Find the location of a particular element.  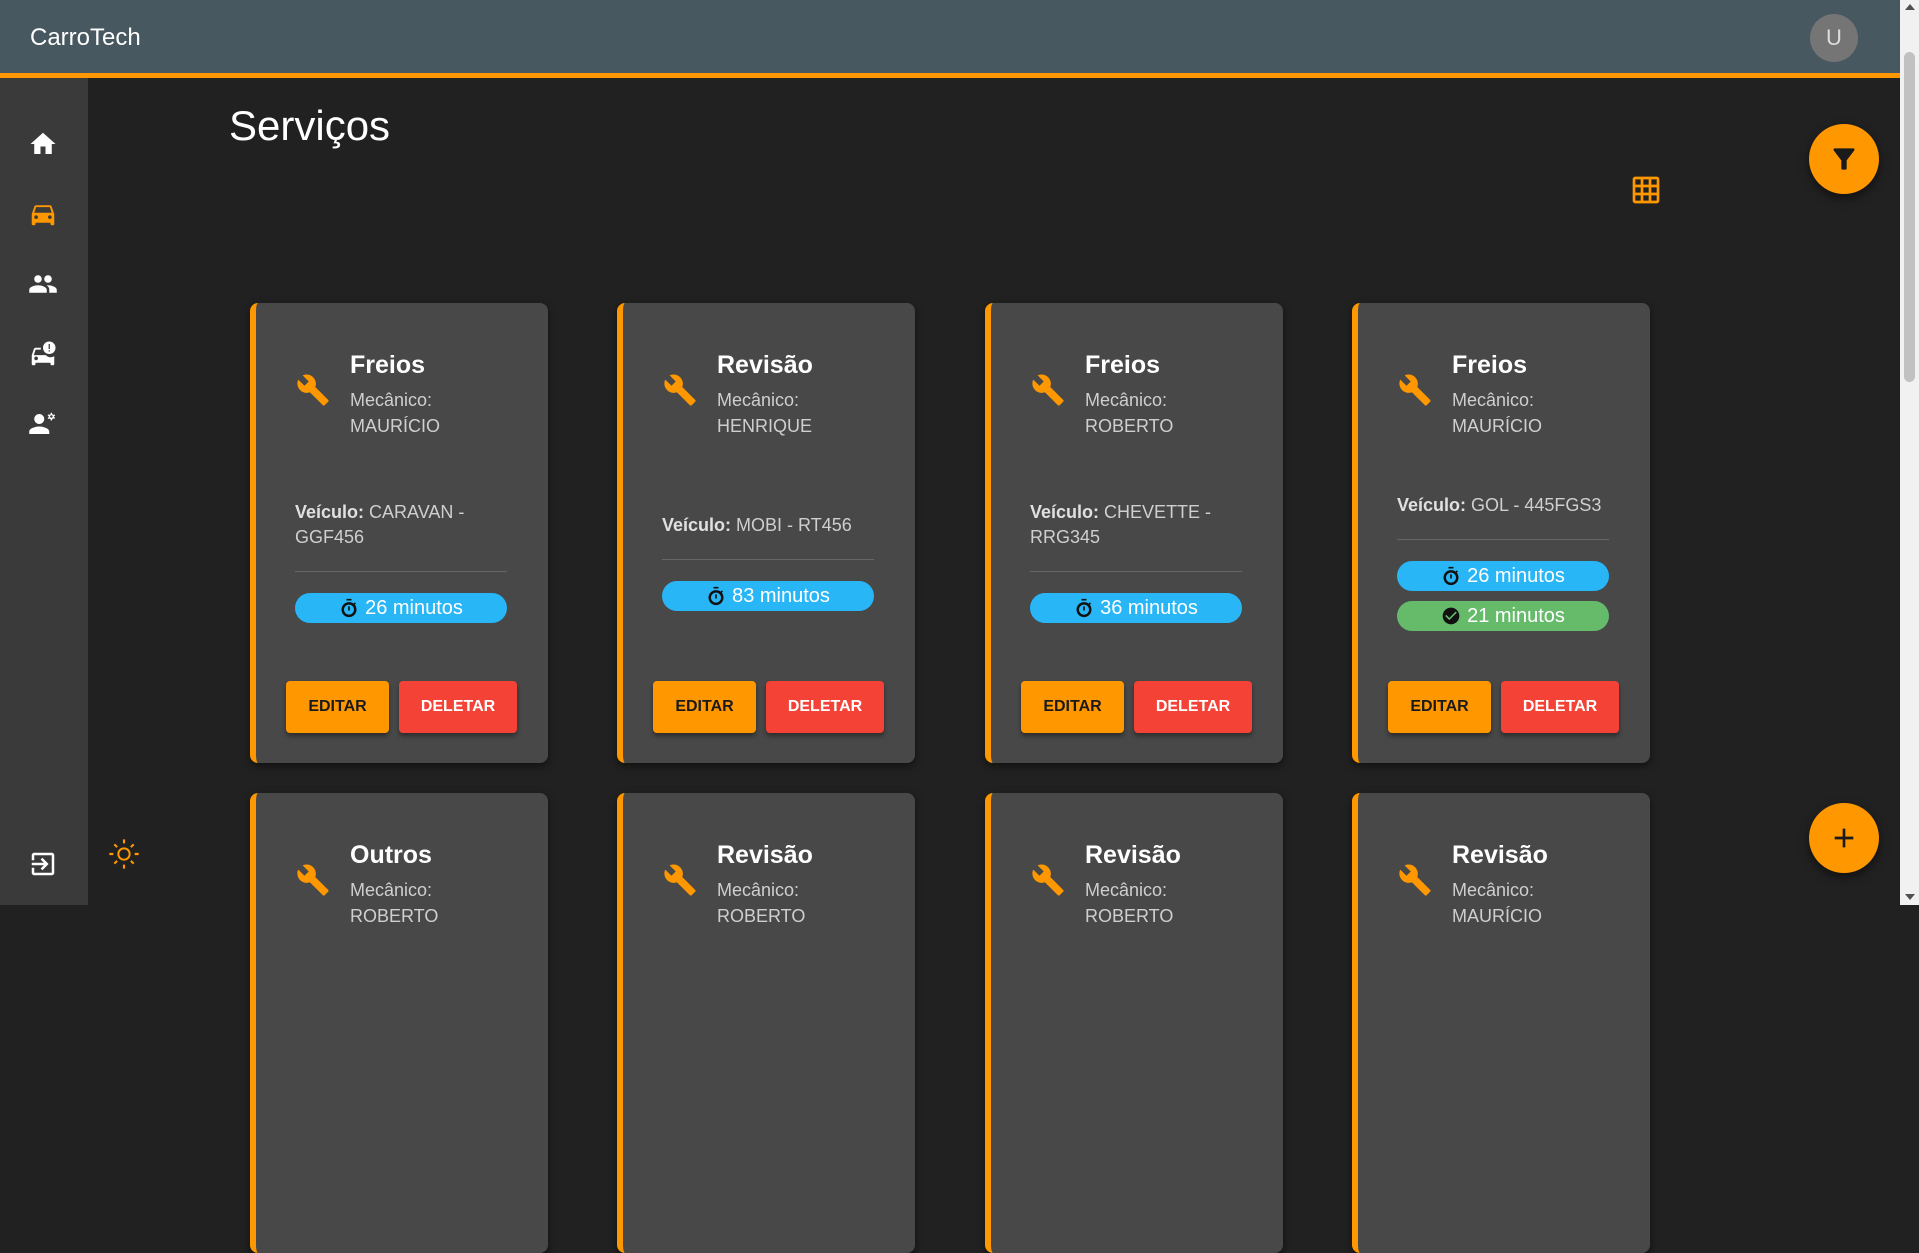

scroll-up-arrow is located at coordinates (1910, 7).